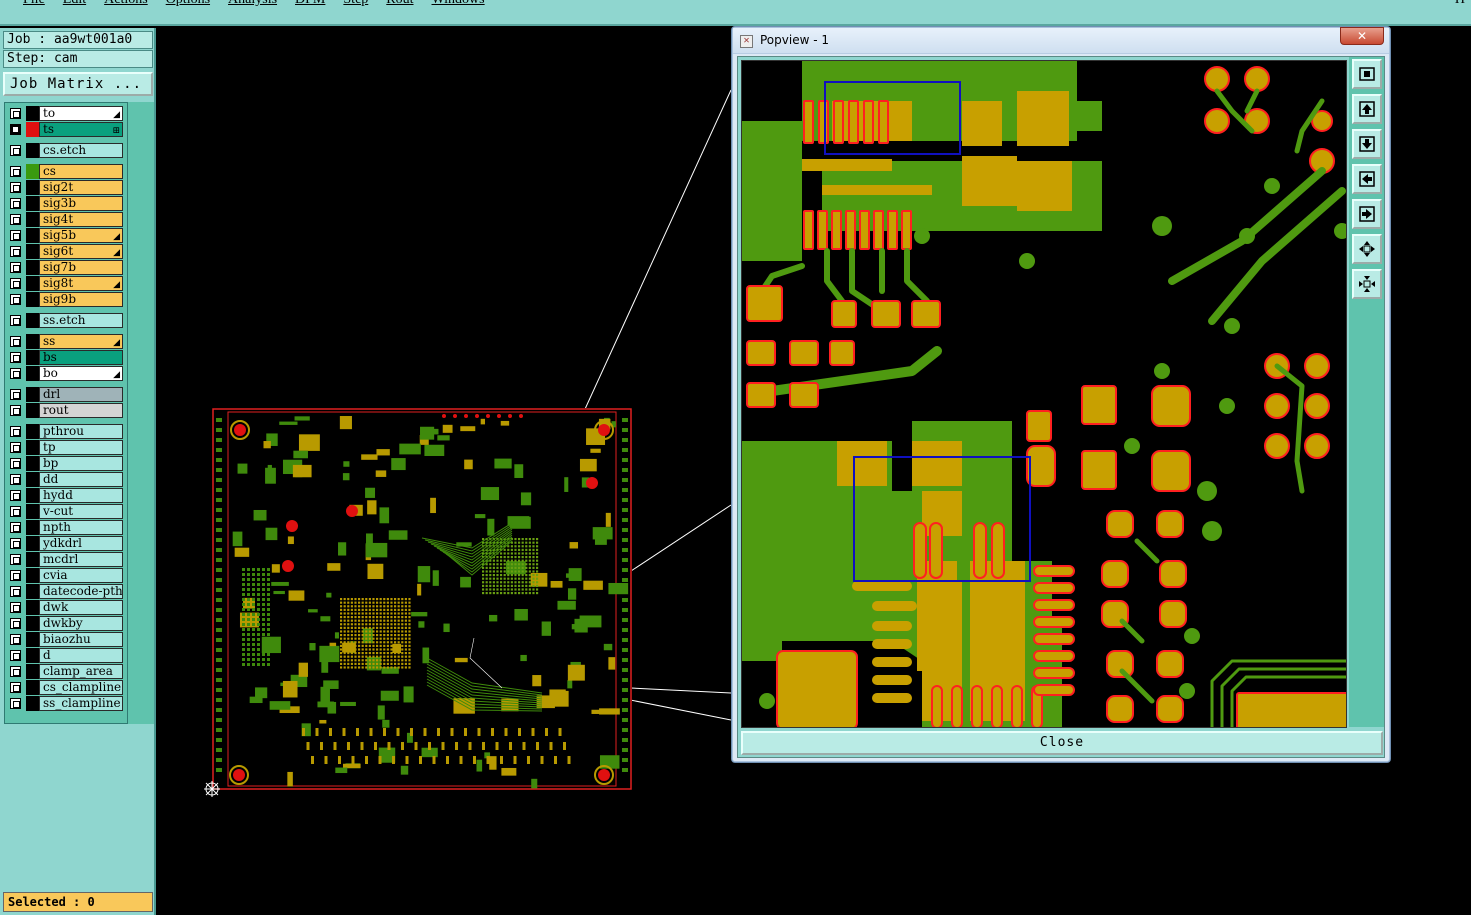 The height and width of the screenshot is (915, 1471). What do you see at coordinates (1367, 144) in the screenshot?
I see `pan-down-button` at bounding box center [1367, 144].